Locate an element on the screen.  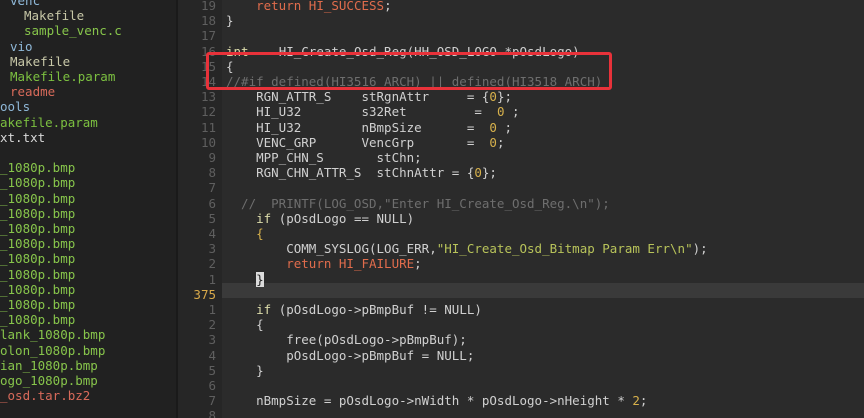
code-line: if (pOsdLogo->pBmpBuf != NULL) is located at coordinates (354, 309).